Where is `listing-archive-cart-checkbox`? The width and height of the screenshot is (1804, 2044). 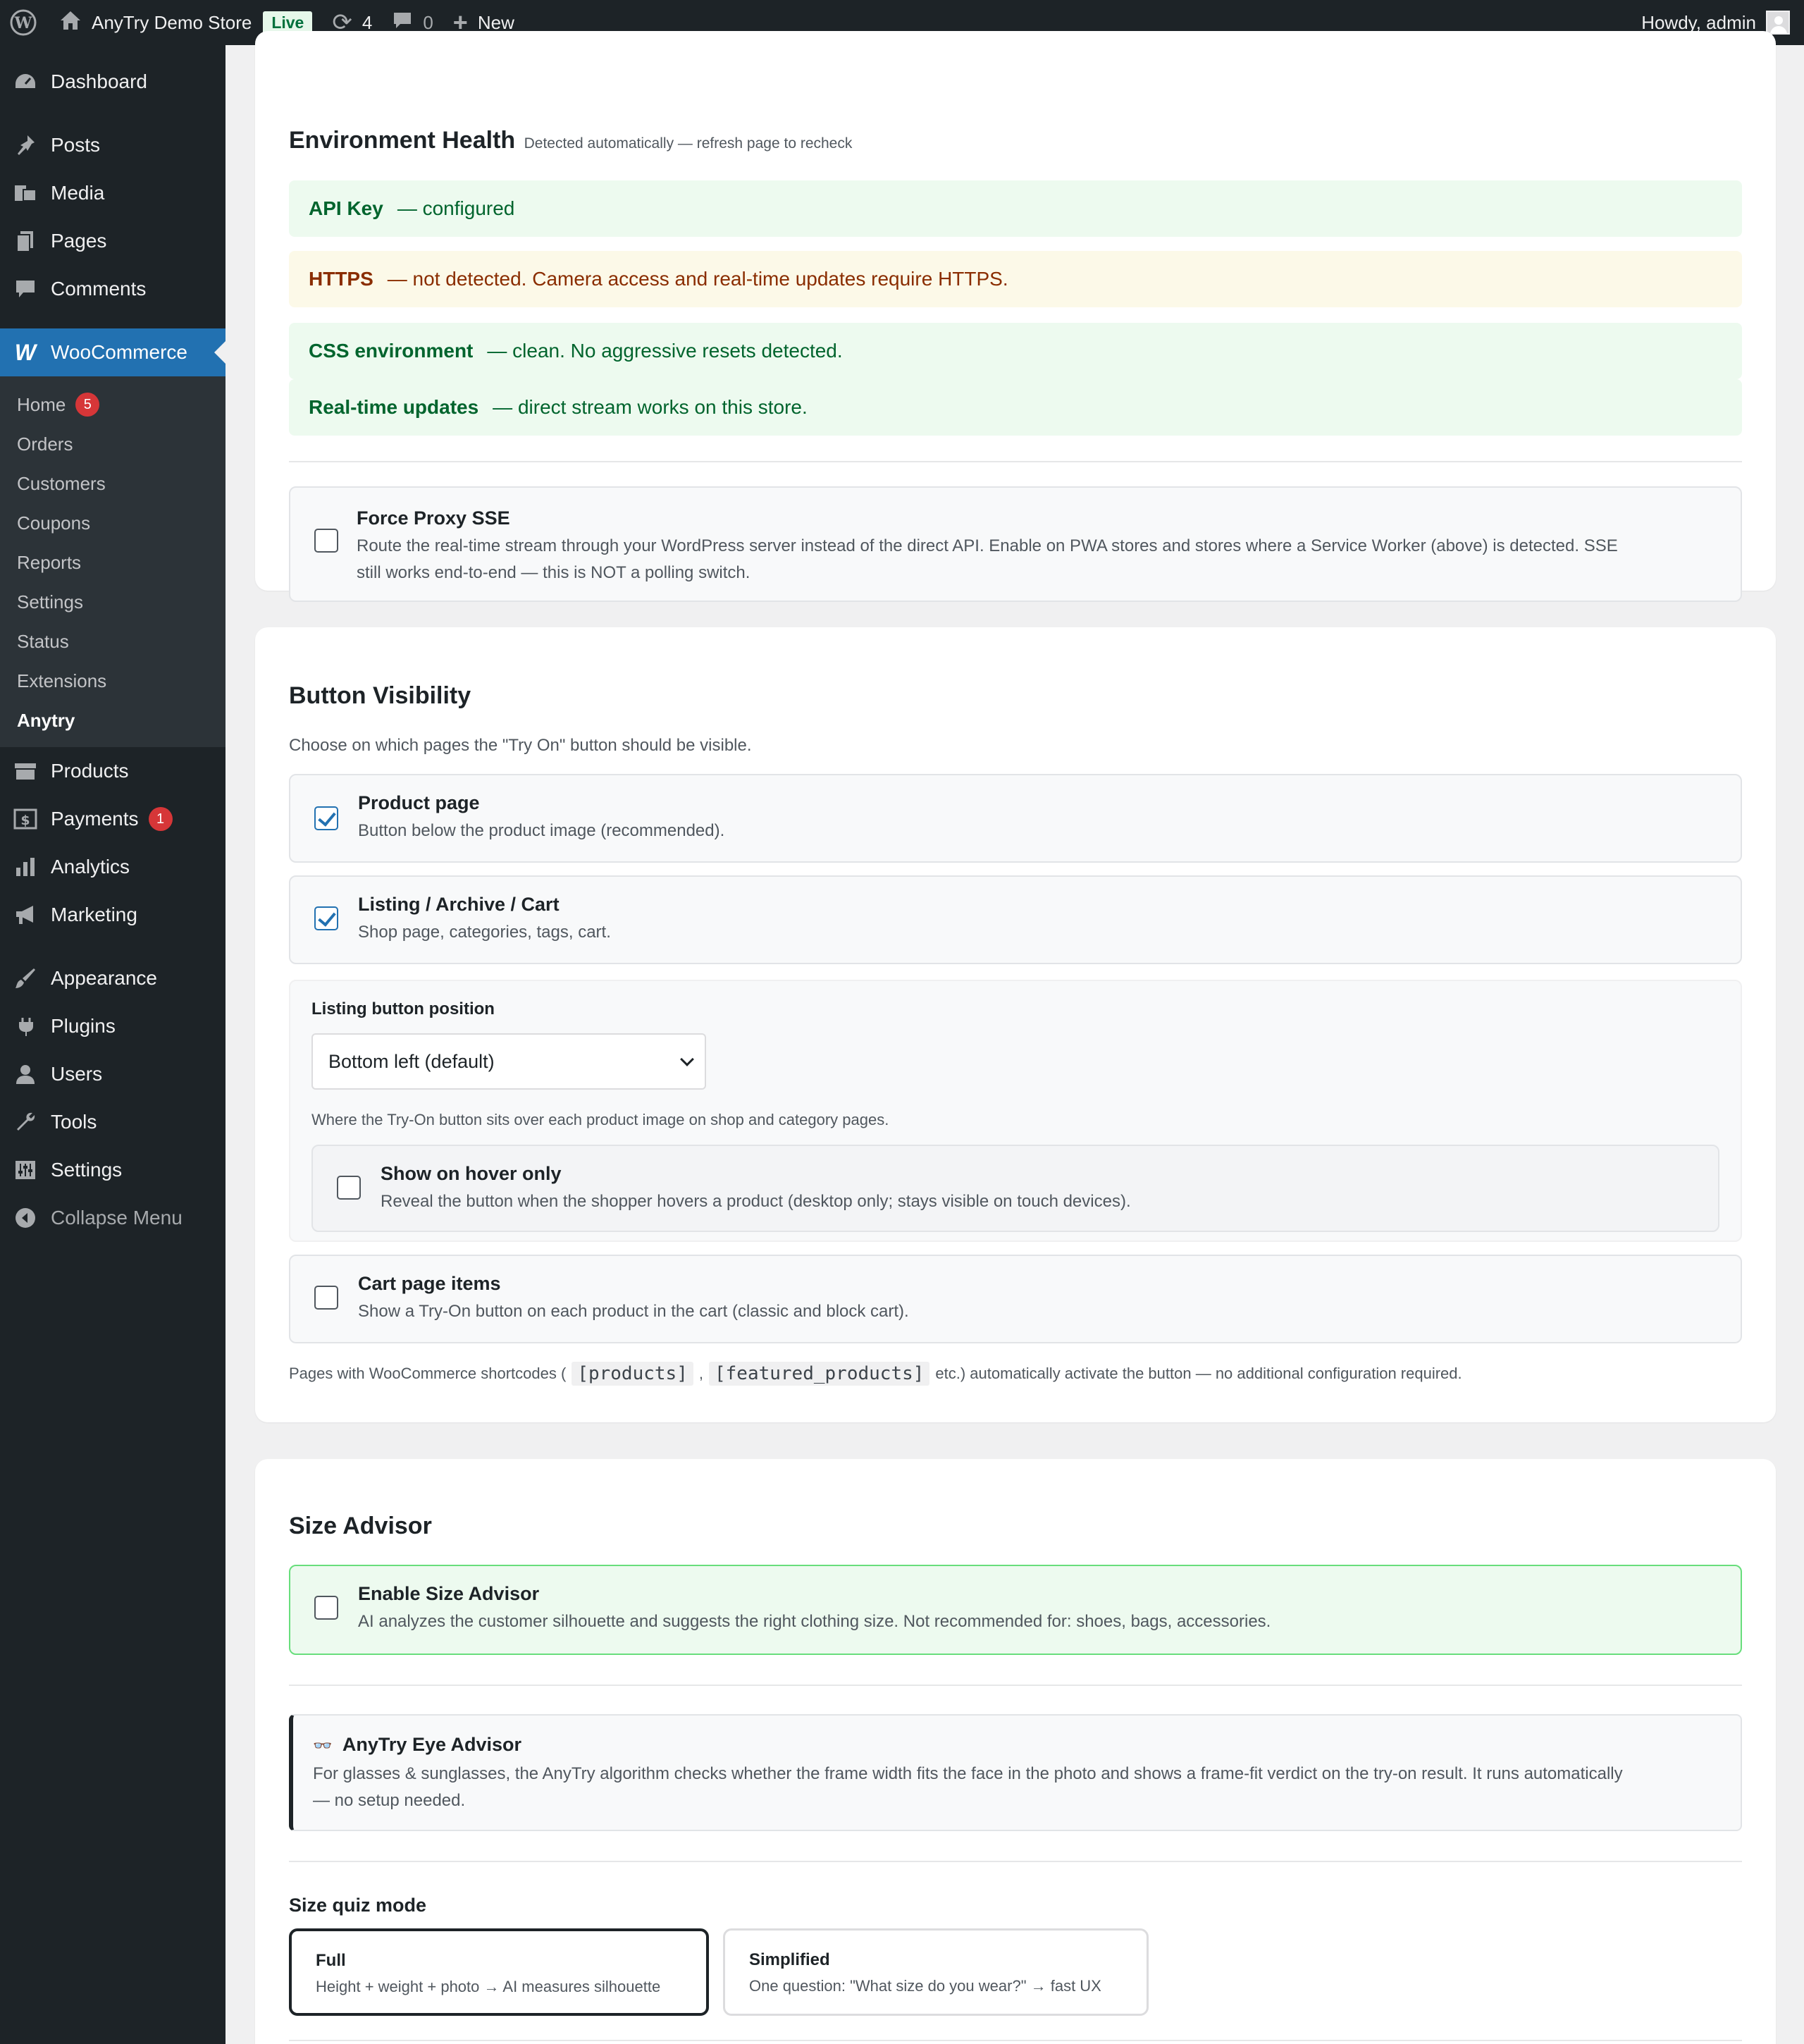 listing-archive-cart-checkbox is located at coordinates (326, 918).